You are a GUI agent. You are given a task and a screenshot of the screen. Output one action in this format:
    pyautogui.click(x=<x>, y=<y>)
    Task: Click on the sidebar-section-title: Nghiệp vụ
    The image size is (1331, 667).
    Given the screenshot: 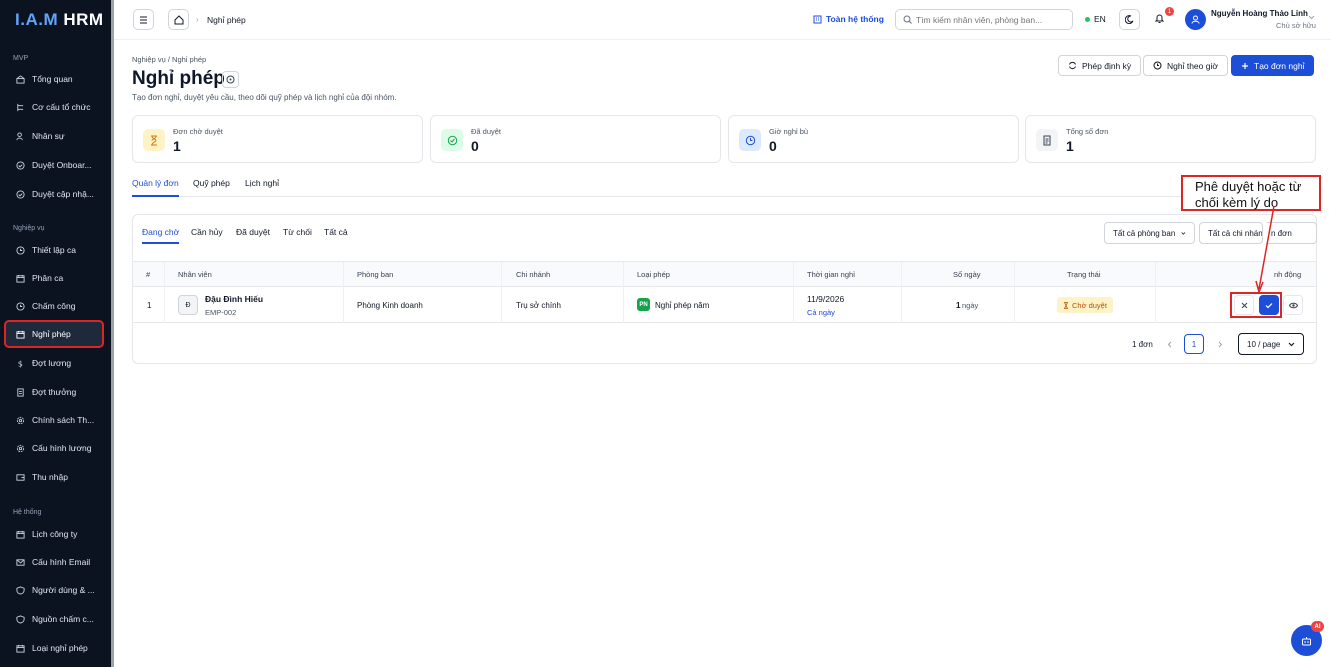 What is the action you would take?
    pyautogui.click(x=29, y=228)
    